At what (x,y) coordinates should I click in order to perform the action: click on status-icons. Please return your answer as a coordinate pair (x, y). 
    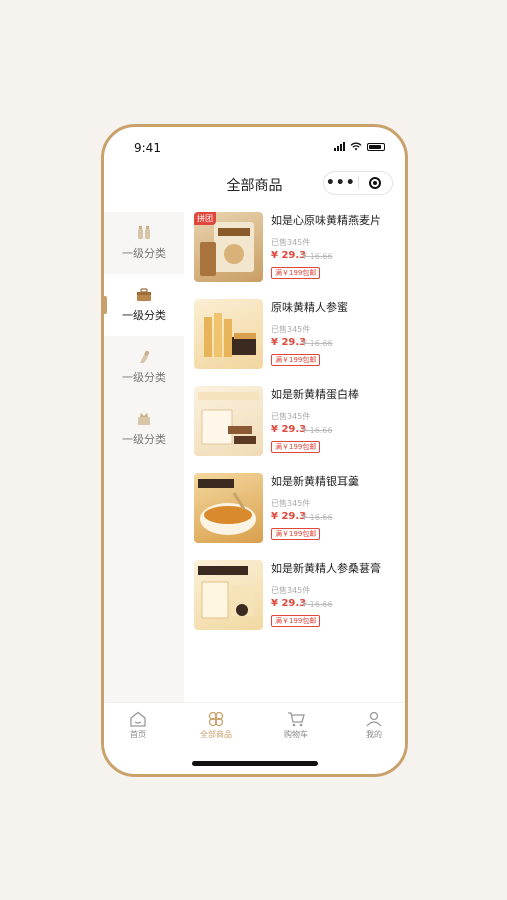
    Looking at the image, I should click on (359, 146).